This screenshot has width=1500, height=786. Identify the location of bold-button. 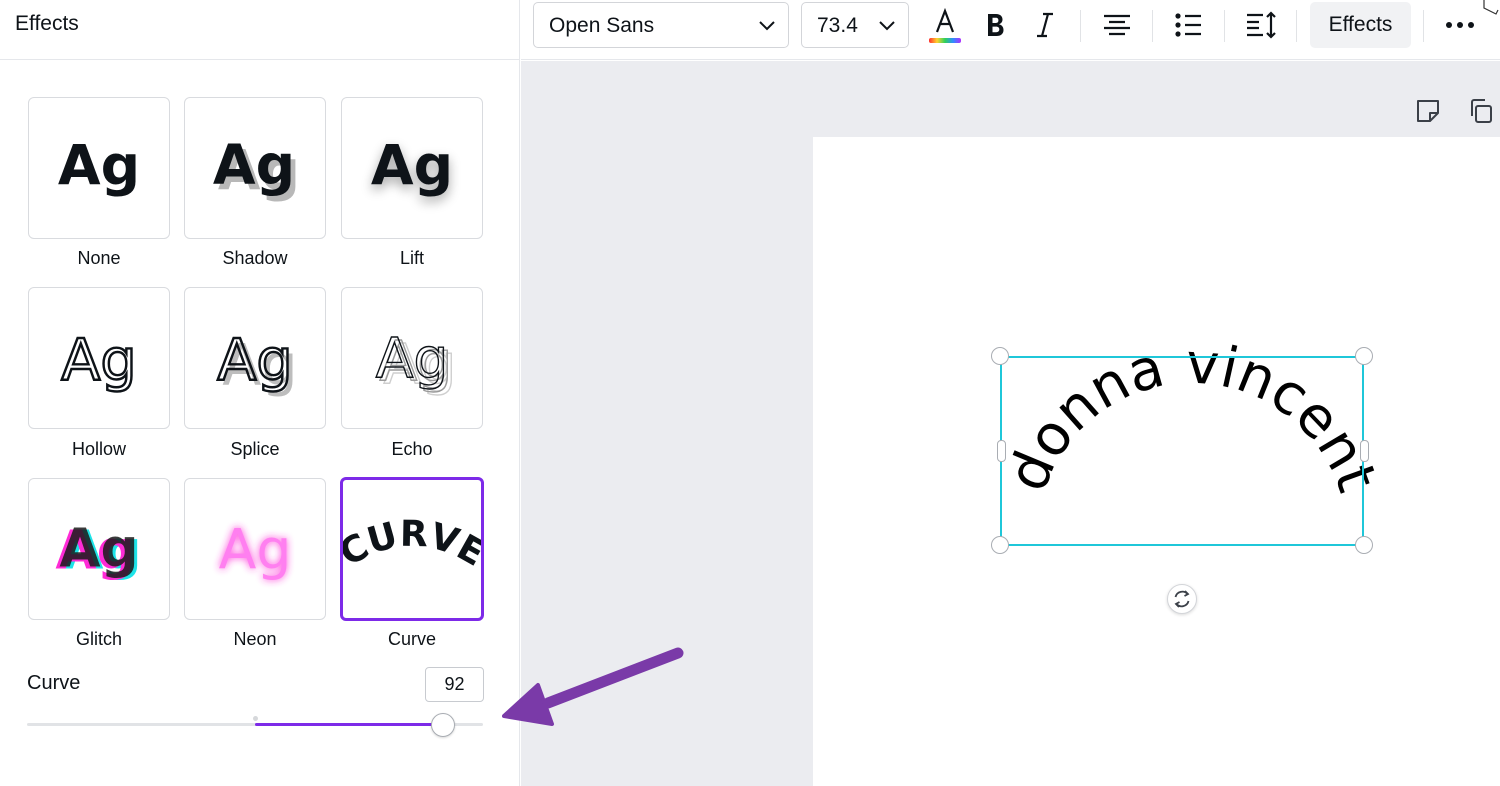
(995, 25).